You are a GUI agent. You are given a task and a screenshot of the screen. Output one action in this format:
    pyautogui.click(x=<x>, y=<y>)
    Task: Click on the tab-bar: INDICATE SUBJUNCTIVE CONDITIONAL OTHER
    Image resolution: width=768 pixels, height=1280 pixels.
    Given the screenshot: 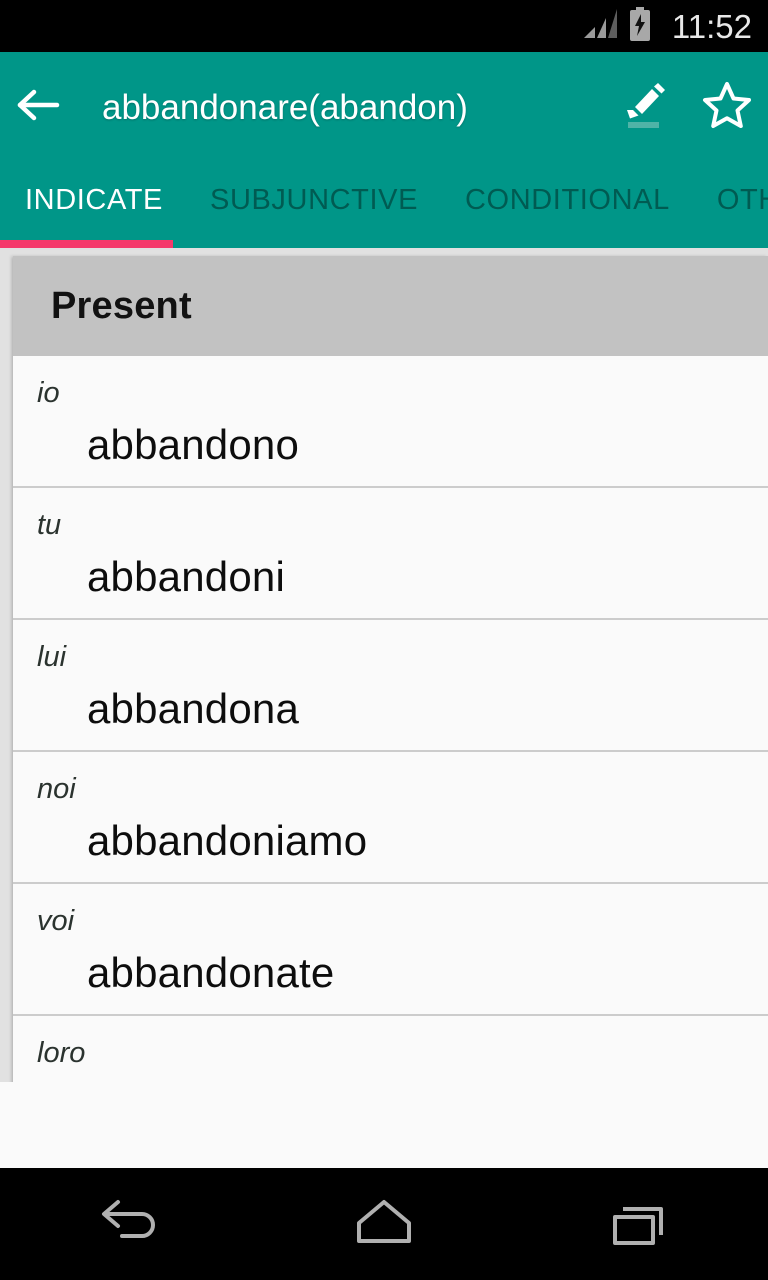 What is the action you would take?
    pyautogui.click(x=384, y=205)
    